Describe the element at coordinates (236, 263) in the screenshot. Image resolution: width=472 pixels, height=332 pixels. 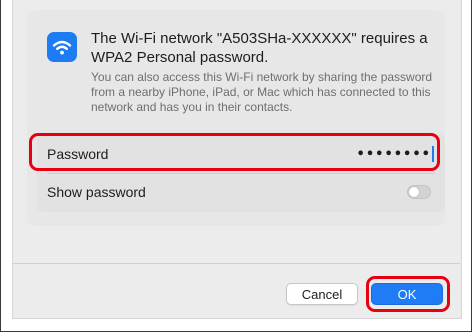
I see `footer-divider` at that location.